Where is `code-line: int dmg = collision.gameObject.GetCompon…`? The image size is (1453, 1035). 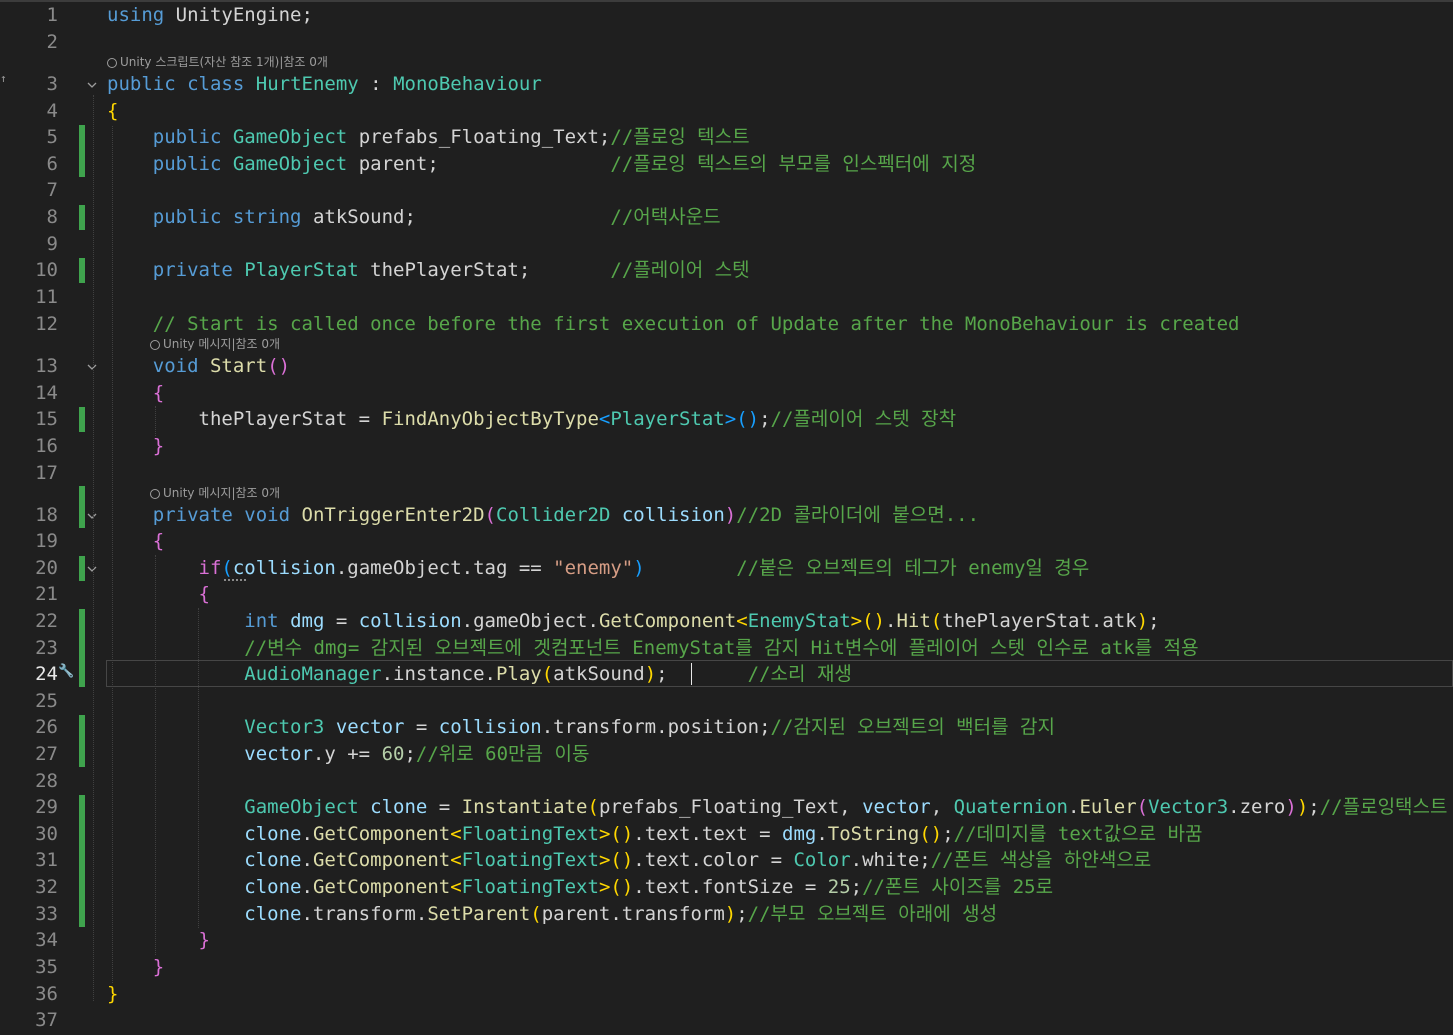
code-line: int dmg = collision.gameObject.GetCompon… is located at coordinates (633, 621).